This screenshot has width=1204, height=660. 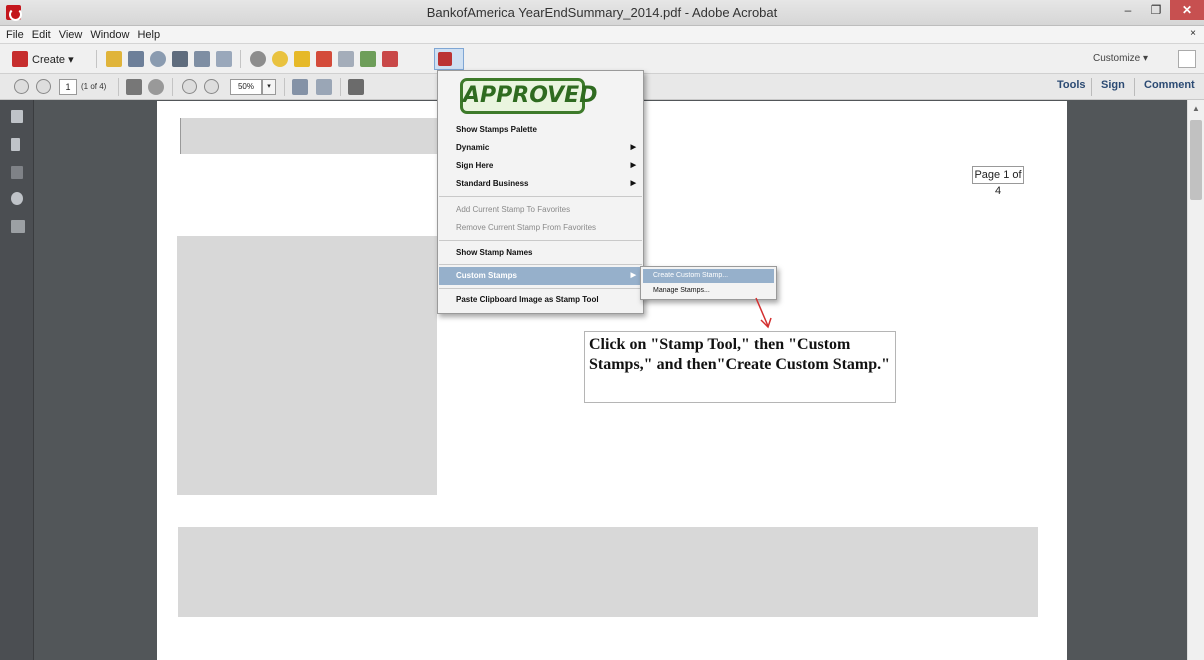 What do you see at coordinates (280, 59) in the screenshot?
I see `comment-bubble-icon` at bounding box center [280, 59].